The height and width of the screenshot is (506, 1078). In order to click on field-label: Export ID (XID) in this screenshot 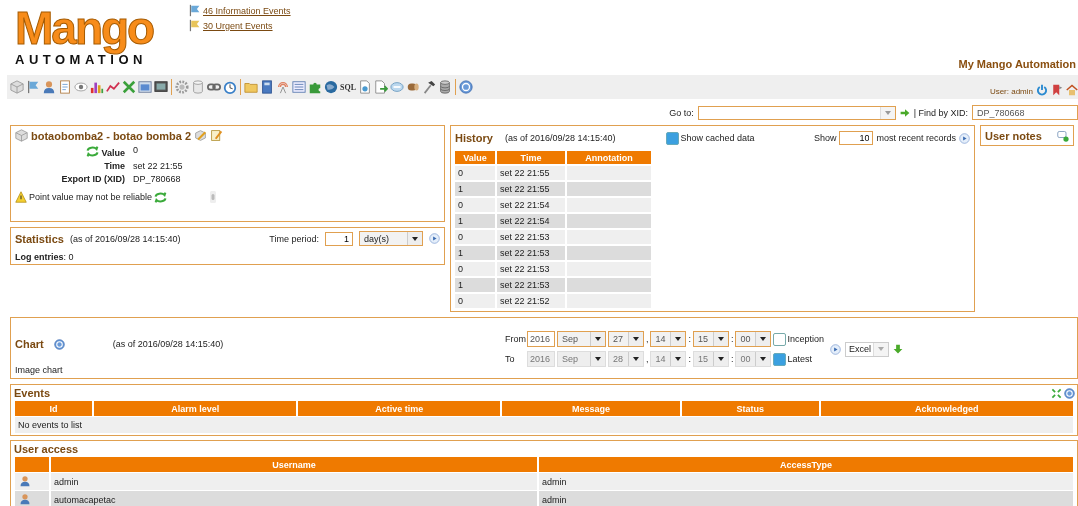, I will do `click(93, 179)`.